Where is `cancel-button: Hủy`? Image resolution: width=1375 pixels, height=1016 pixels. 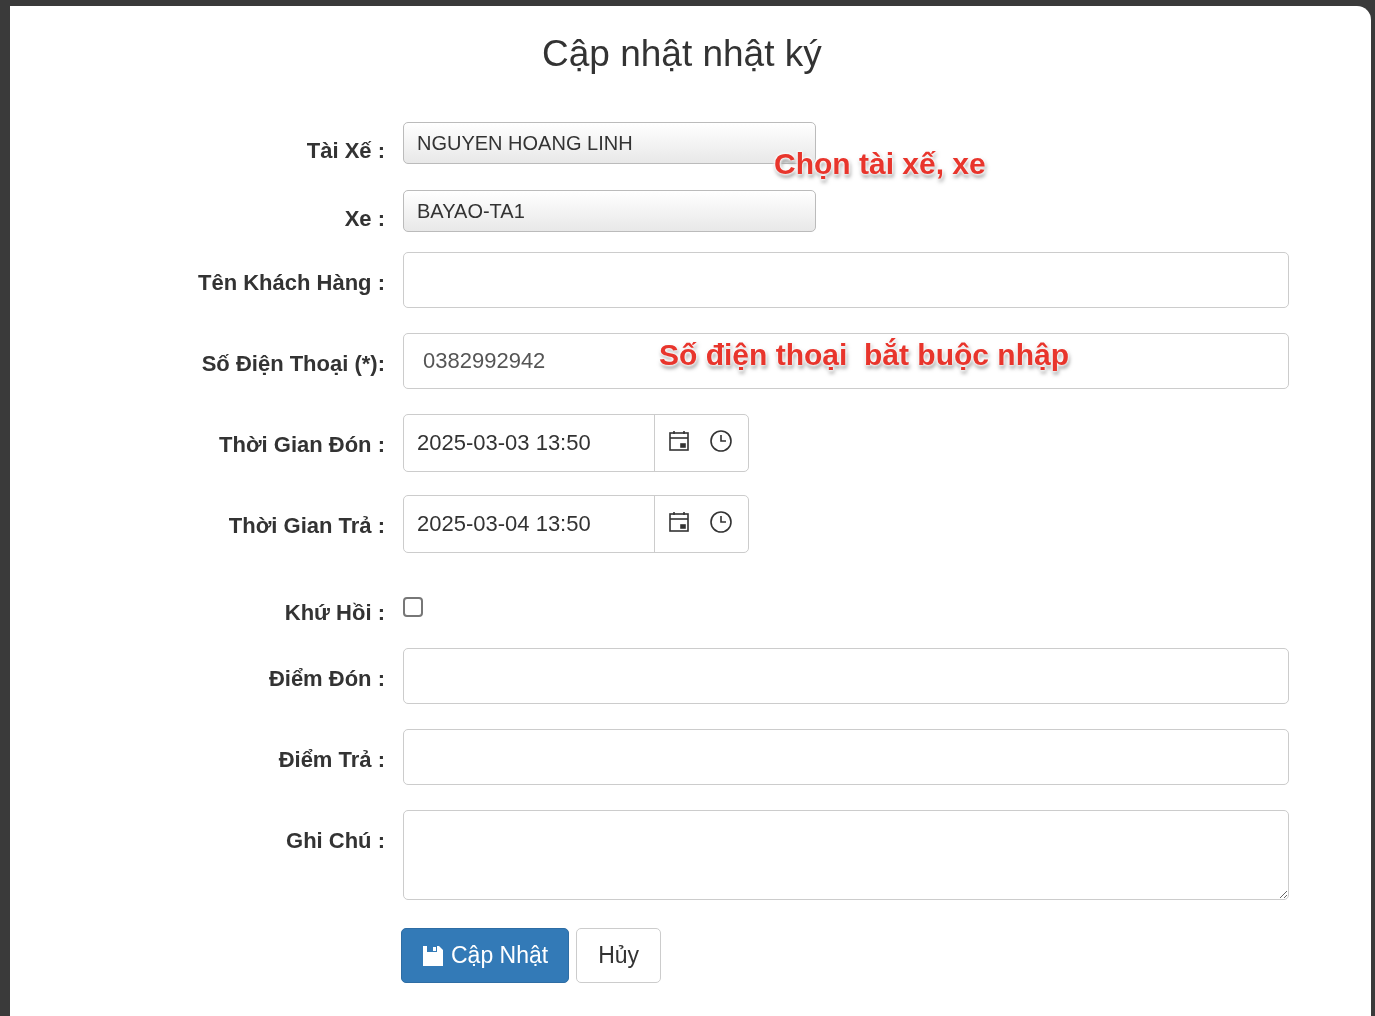 cancel-button: Hủy is located at coordinates (619, 955).